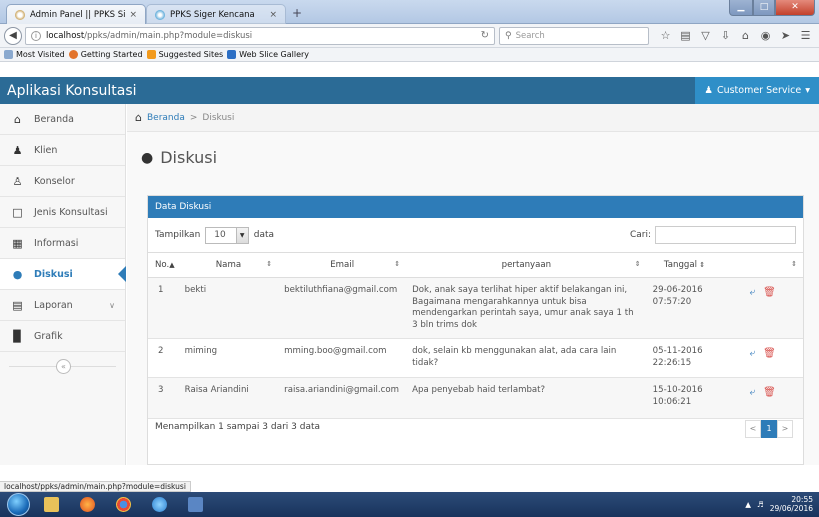 Image resolution: width=819 pixels, height=517 pixels. What do you see at coordinates (195, 504) in the screenshot?
I see `taskbar-app` at bounding box center [195, 504].